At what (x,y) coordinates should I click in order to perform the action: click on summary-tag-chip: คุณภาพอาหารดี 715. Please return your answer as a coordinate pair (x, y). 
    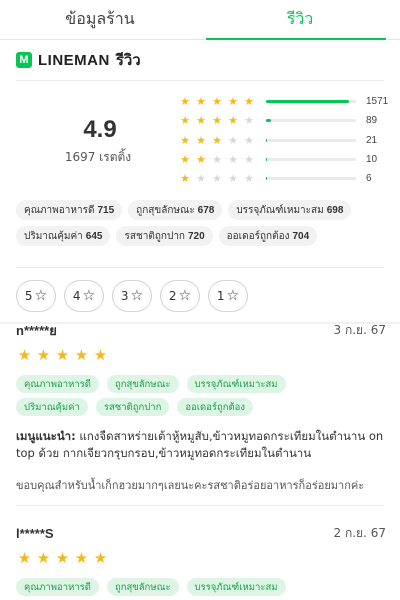
    Looking at the image, I should click on (69, 210).